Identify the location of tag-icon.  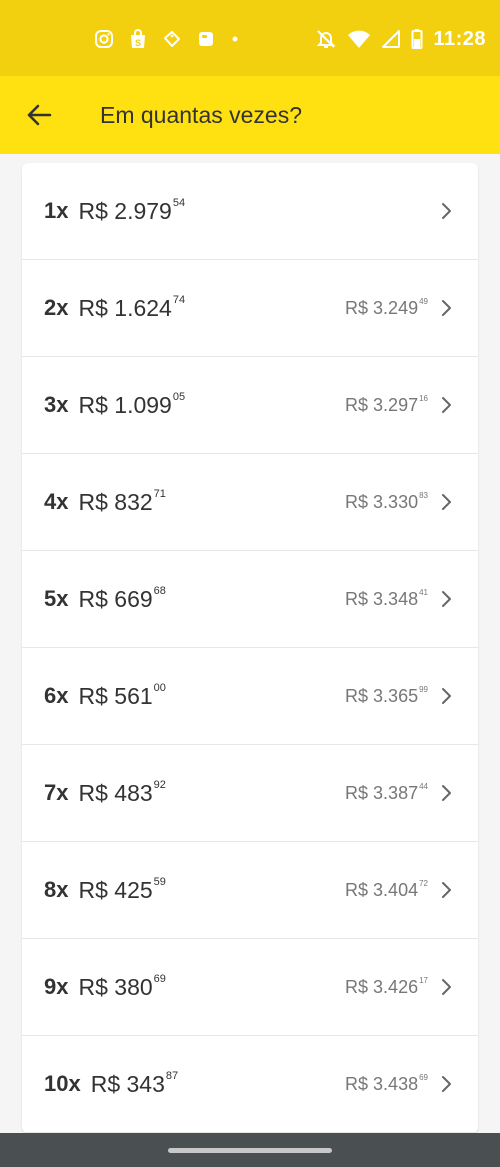
(172, 39).